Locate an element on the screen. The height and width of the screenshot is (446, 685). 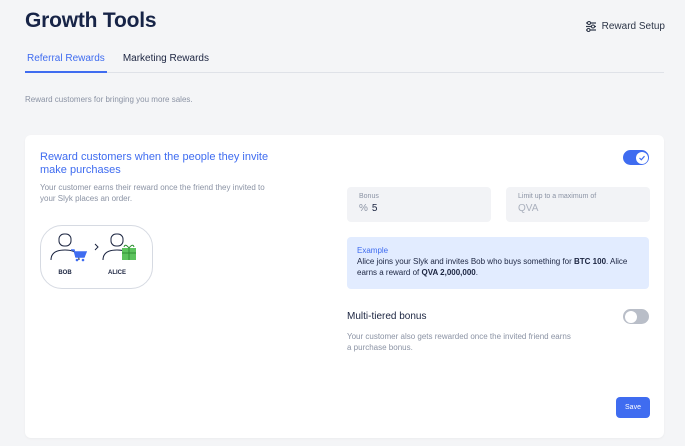
page-title: Growth Tools is located at coordinates (91, 20).